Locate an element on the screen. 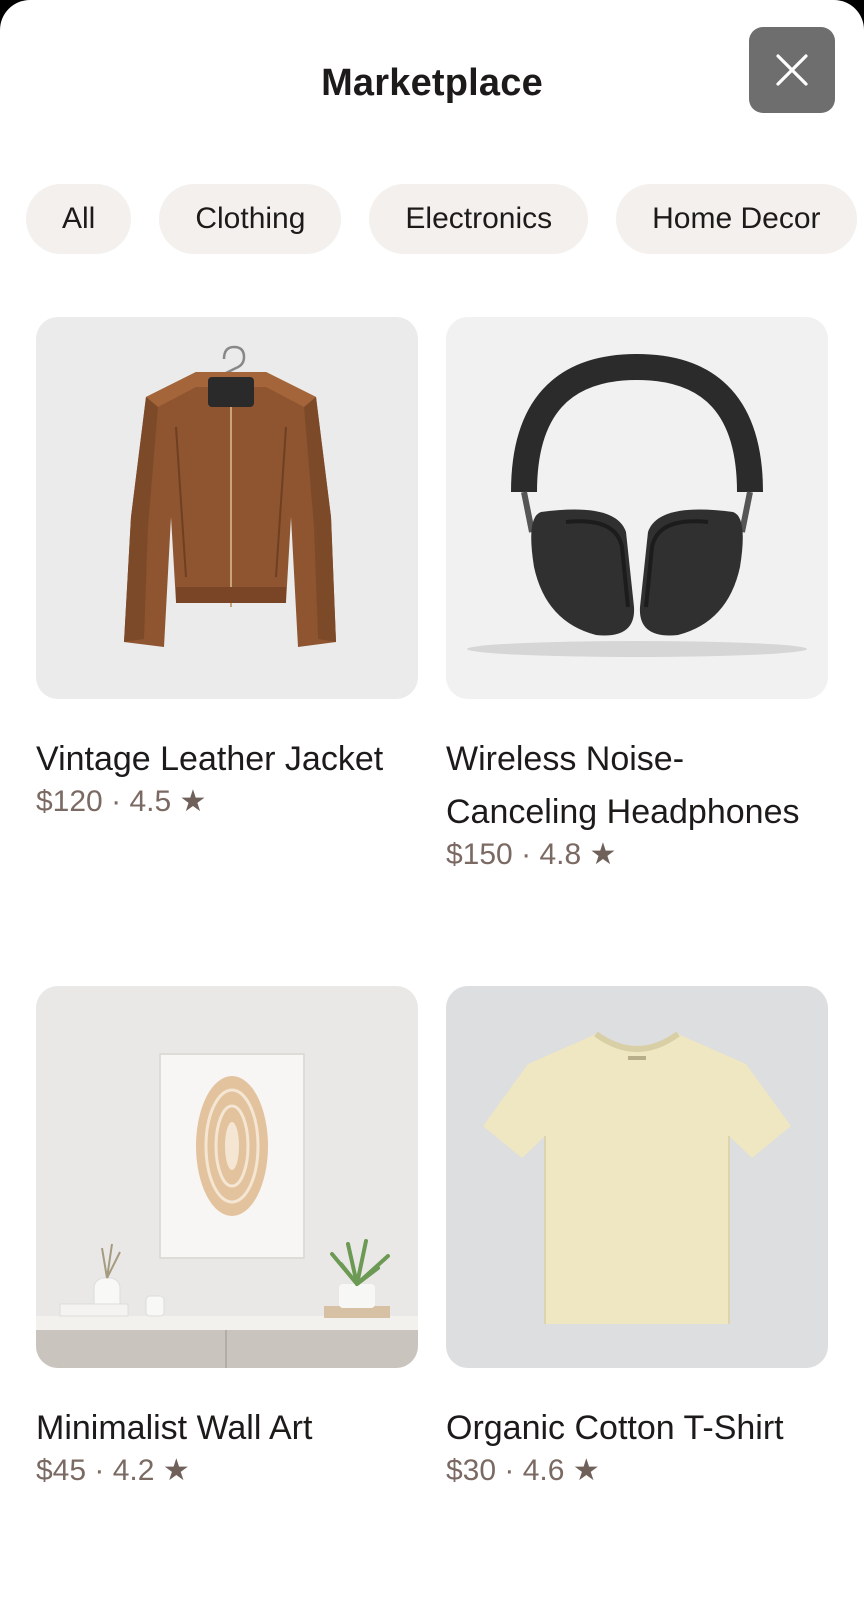 The image size is (864, 1600). category-chip-all: All is located at coordinates (79, 219).